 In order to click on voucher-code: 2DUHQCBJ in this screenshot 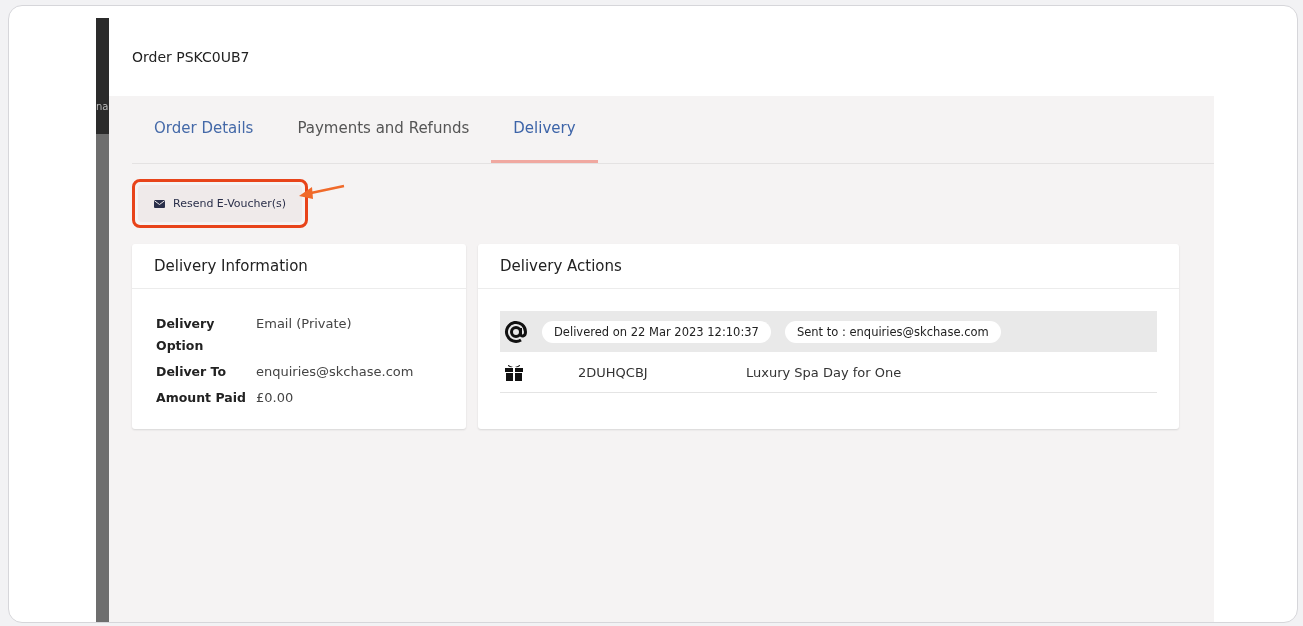, I will do `click(613, 372)`.